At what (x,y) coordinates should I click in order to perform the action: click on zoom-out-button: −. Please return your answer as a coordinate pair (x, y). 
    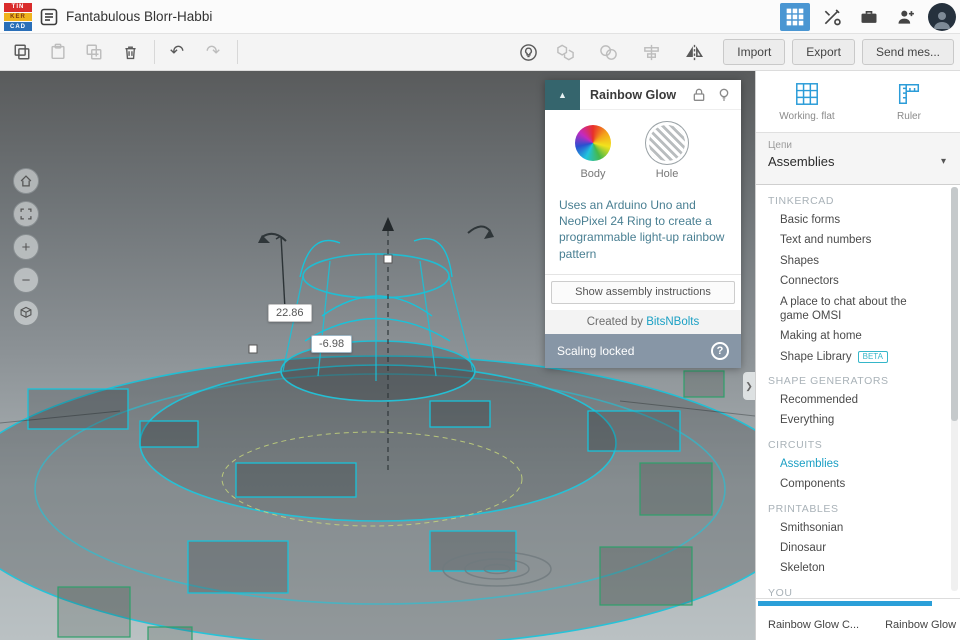
    Looking at the image, I should click on (26, 280).